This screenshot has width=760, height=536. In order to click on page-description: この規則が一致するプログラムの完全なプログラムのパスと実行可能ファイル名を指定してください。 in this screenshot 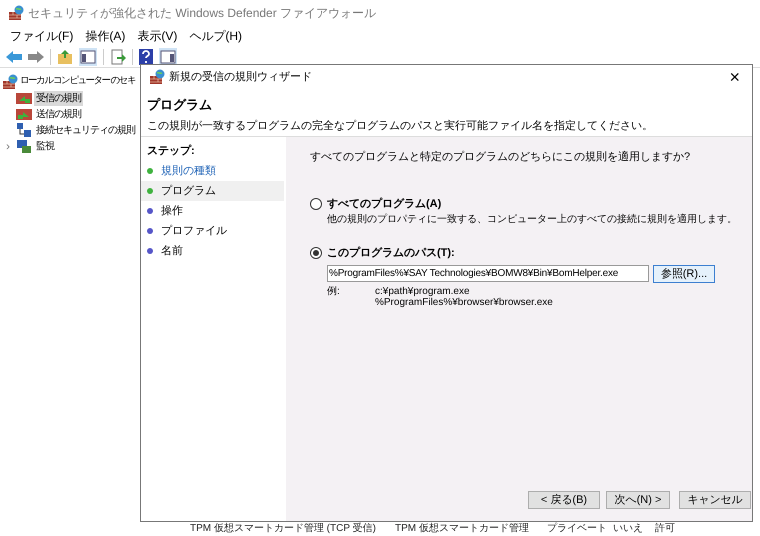, I will do `click(400, 126)`.